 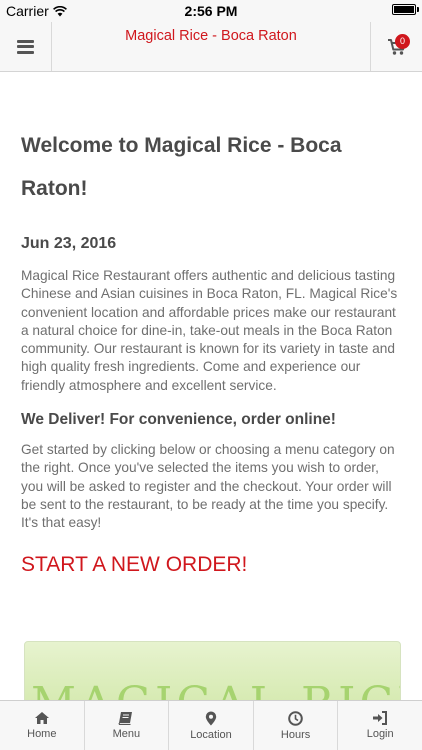 I want to click on book-icon, so click(x=125, y=718).